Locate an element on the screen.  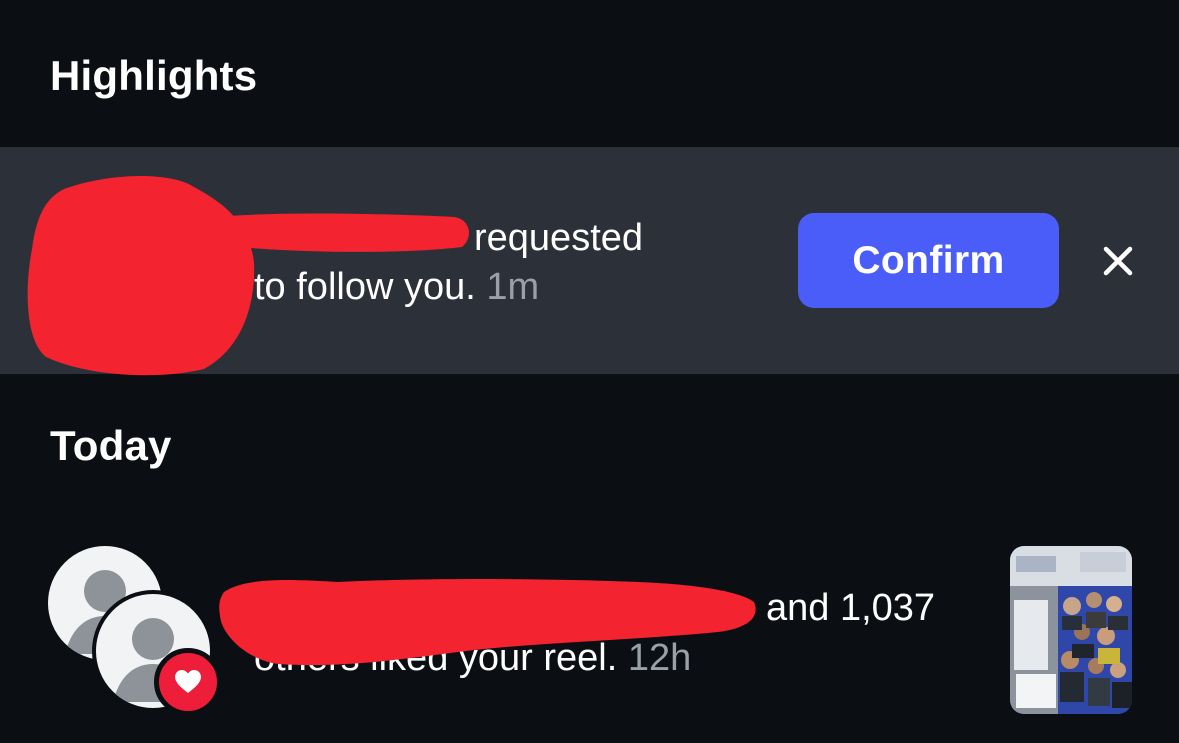
confirm-button: Confirm is located at coordinates (928, 260).